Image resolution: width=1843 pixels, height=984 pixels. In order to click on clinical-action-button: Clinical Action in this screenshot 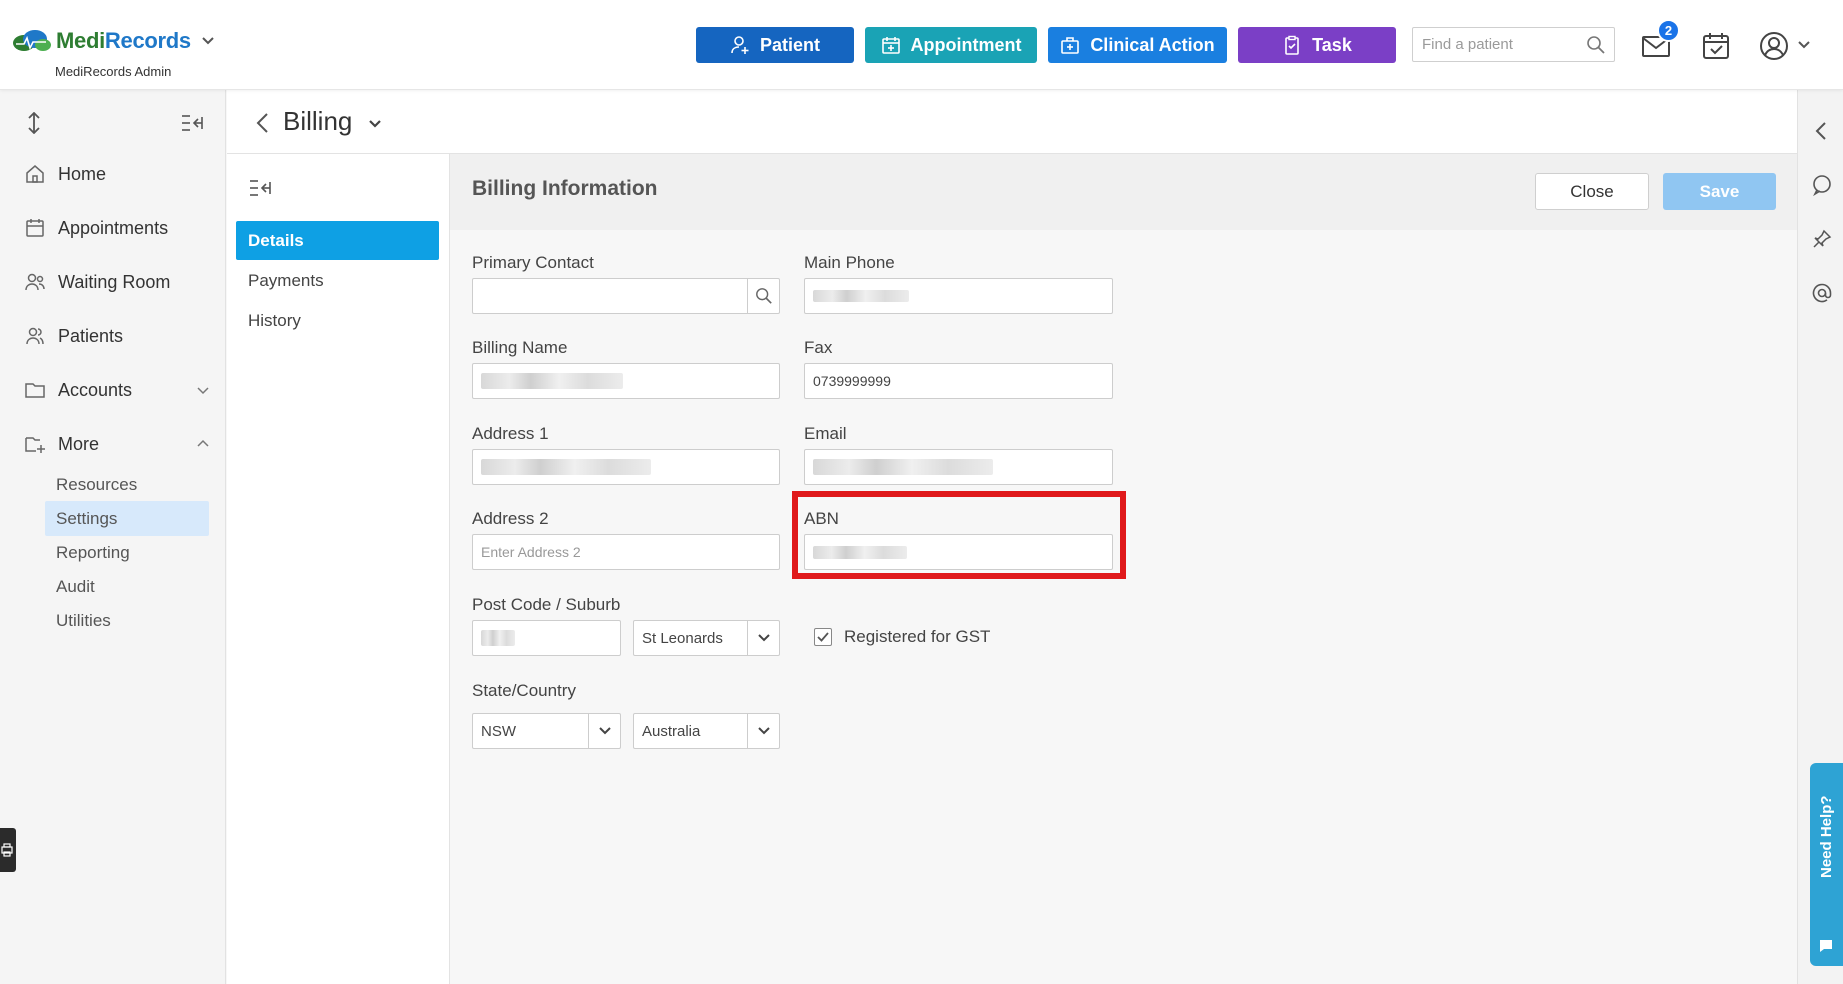, I will do `click(1137, 45)`.